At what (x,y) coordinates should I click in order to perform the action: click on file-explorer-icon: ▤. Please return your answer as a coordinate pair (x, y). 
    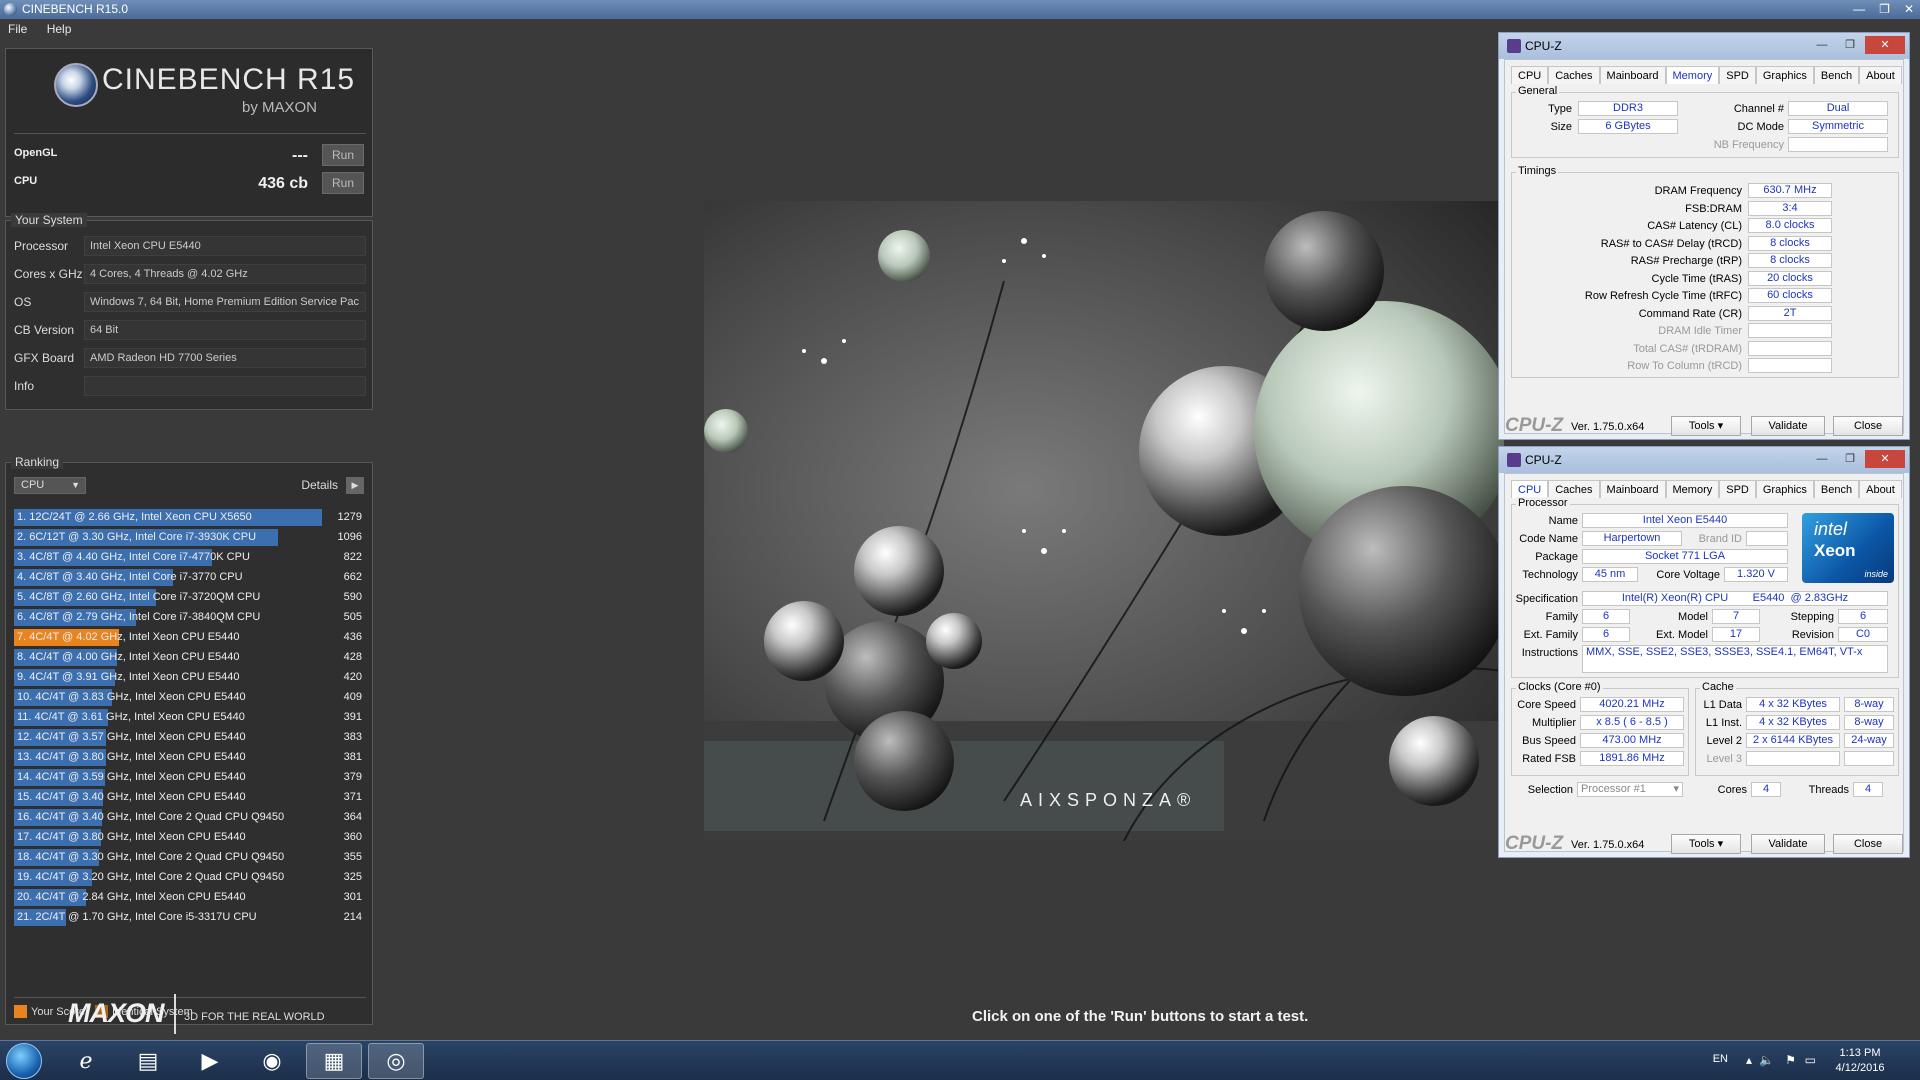
    Looking at the image, I should click on (148, 1061).